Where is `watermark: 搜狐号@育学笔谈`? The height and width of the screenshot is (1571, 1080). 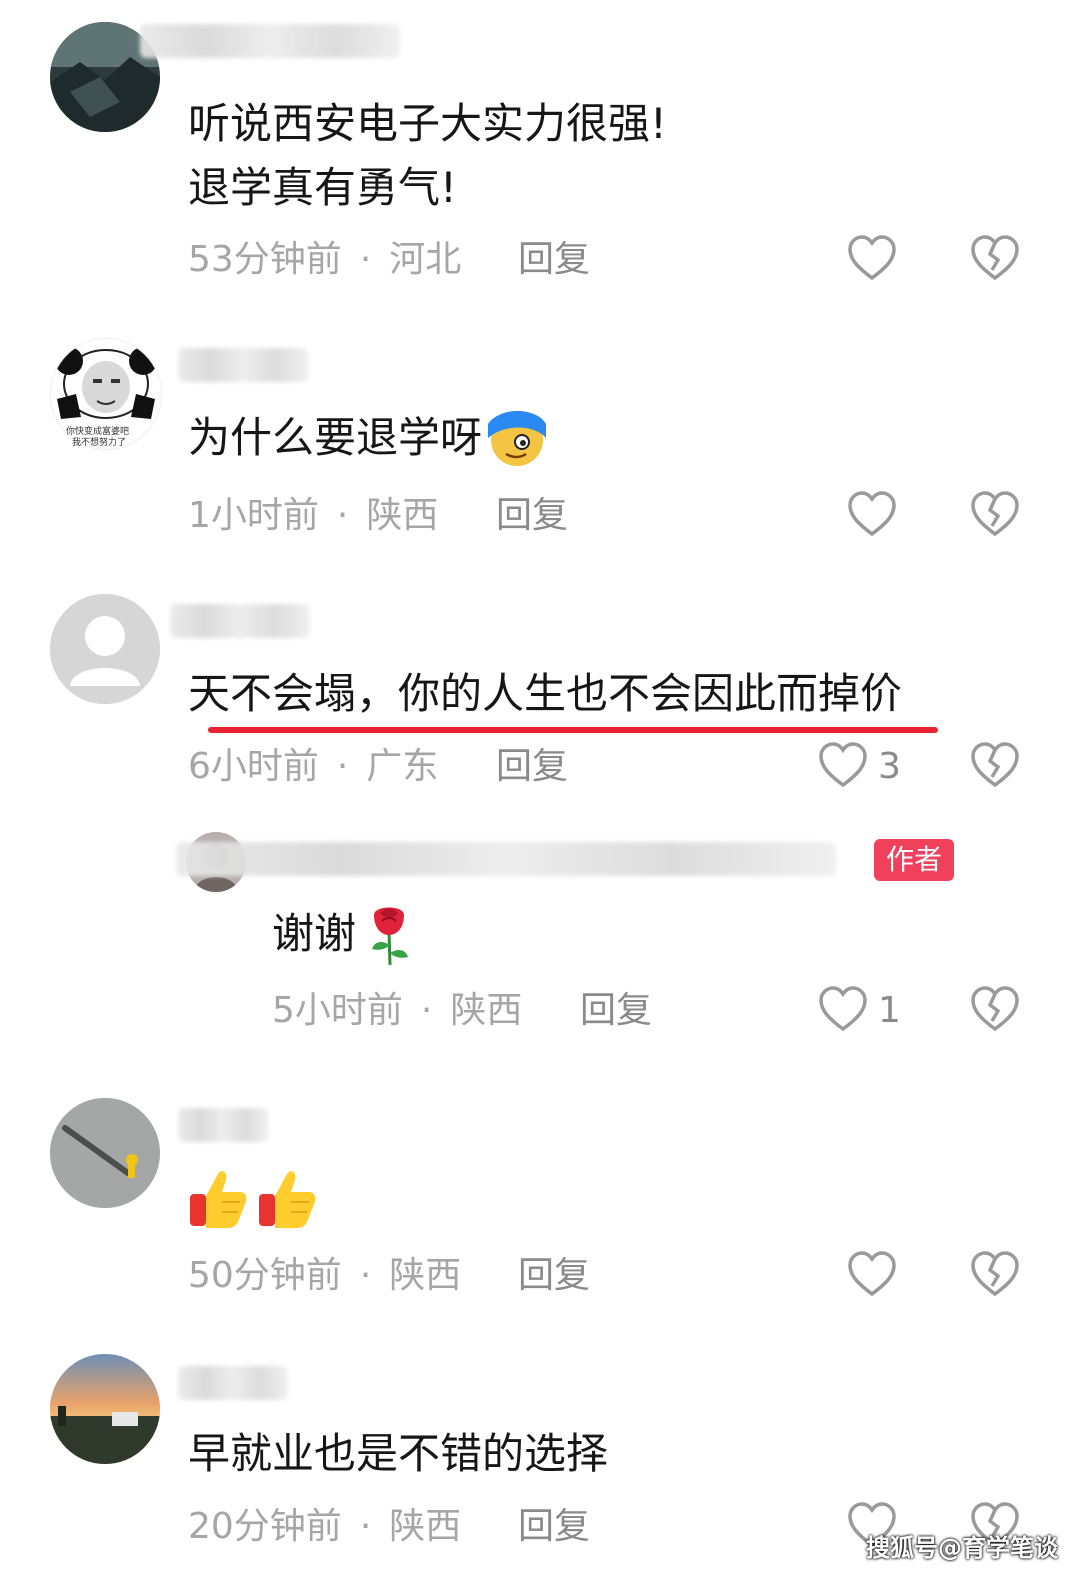 watermark: 搜狐号@育学笔谈 is located at coordinates (962, 1548).